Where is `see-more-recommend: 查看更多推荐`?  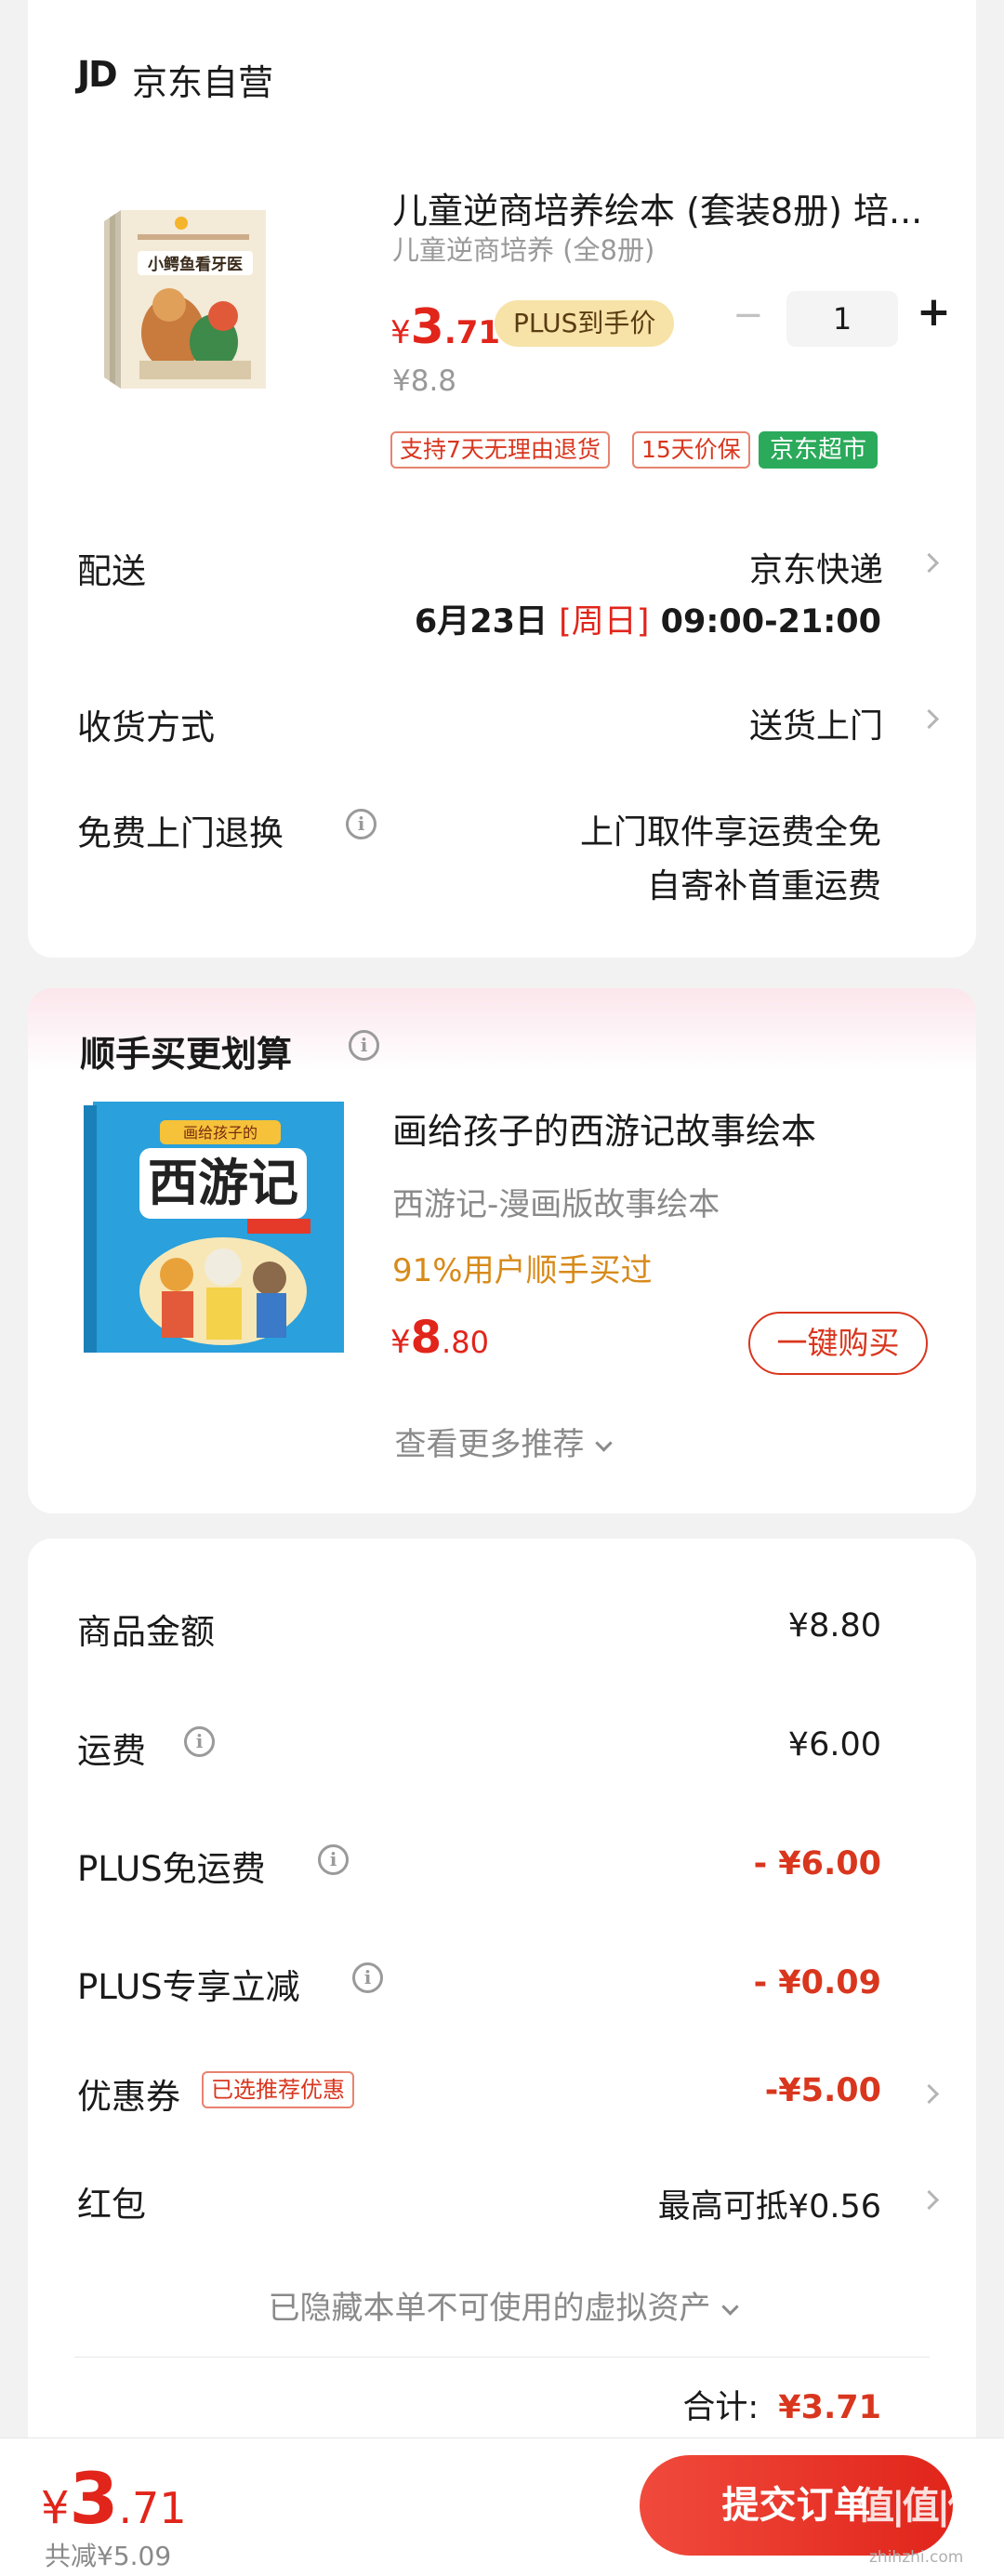 see-more-recommend: 查看更多推荐 is located at coordinates (502, 1441).